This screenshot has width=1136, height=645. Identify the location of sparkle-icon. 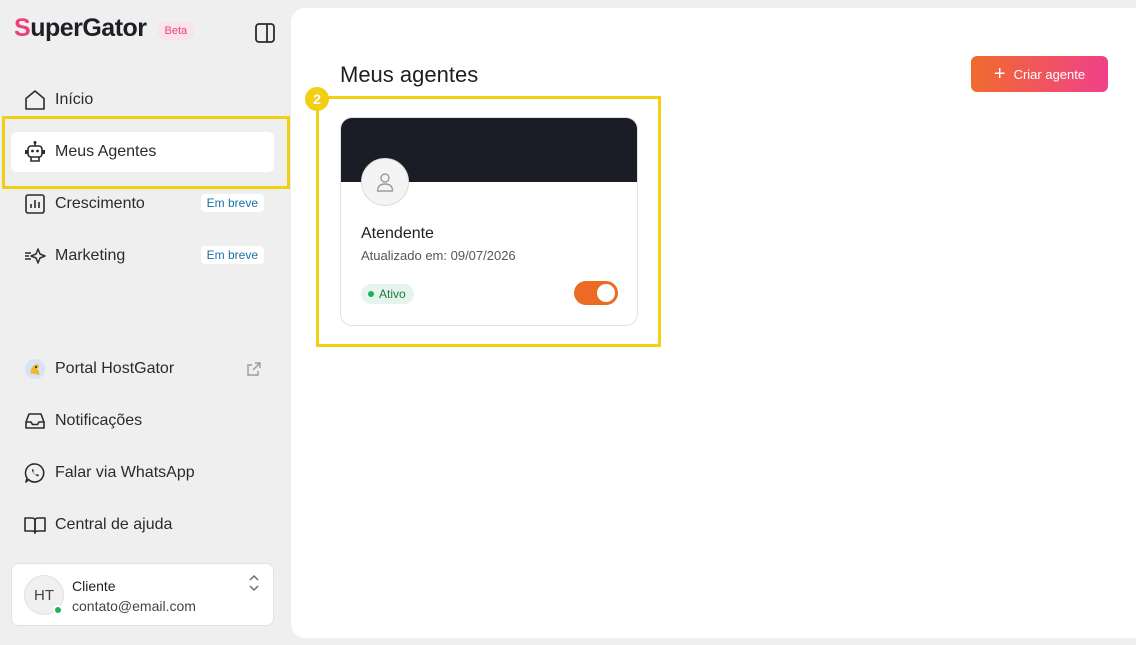
(35, 256).